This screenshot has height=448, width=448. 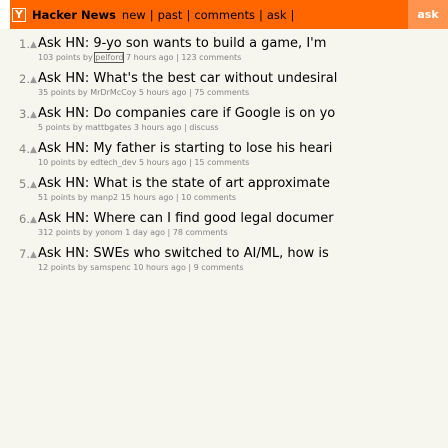 What do you see at coordinates (208, 197) in the screenshot?
I see `story-comments: 10 comments` at bounding box center [208, 197].